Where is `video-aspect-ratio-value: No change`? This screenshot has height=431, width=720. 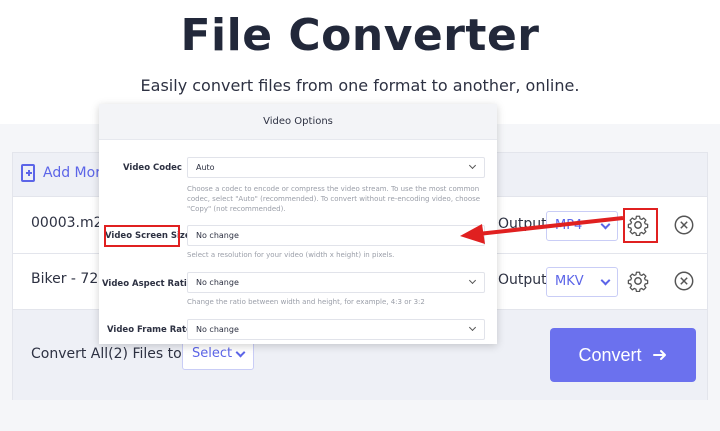 video-aspect-ratio-value: No change is located at coordinates (217, 282).